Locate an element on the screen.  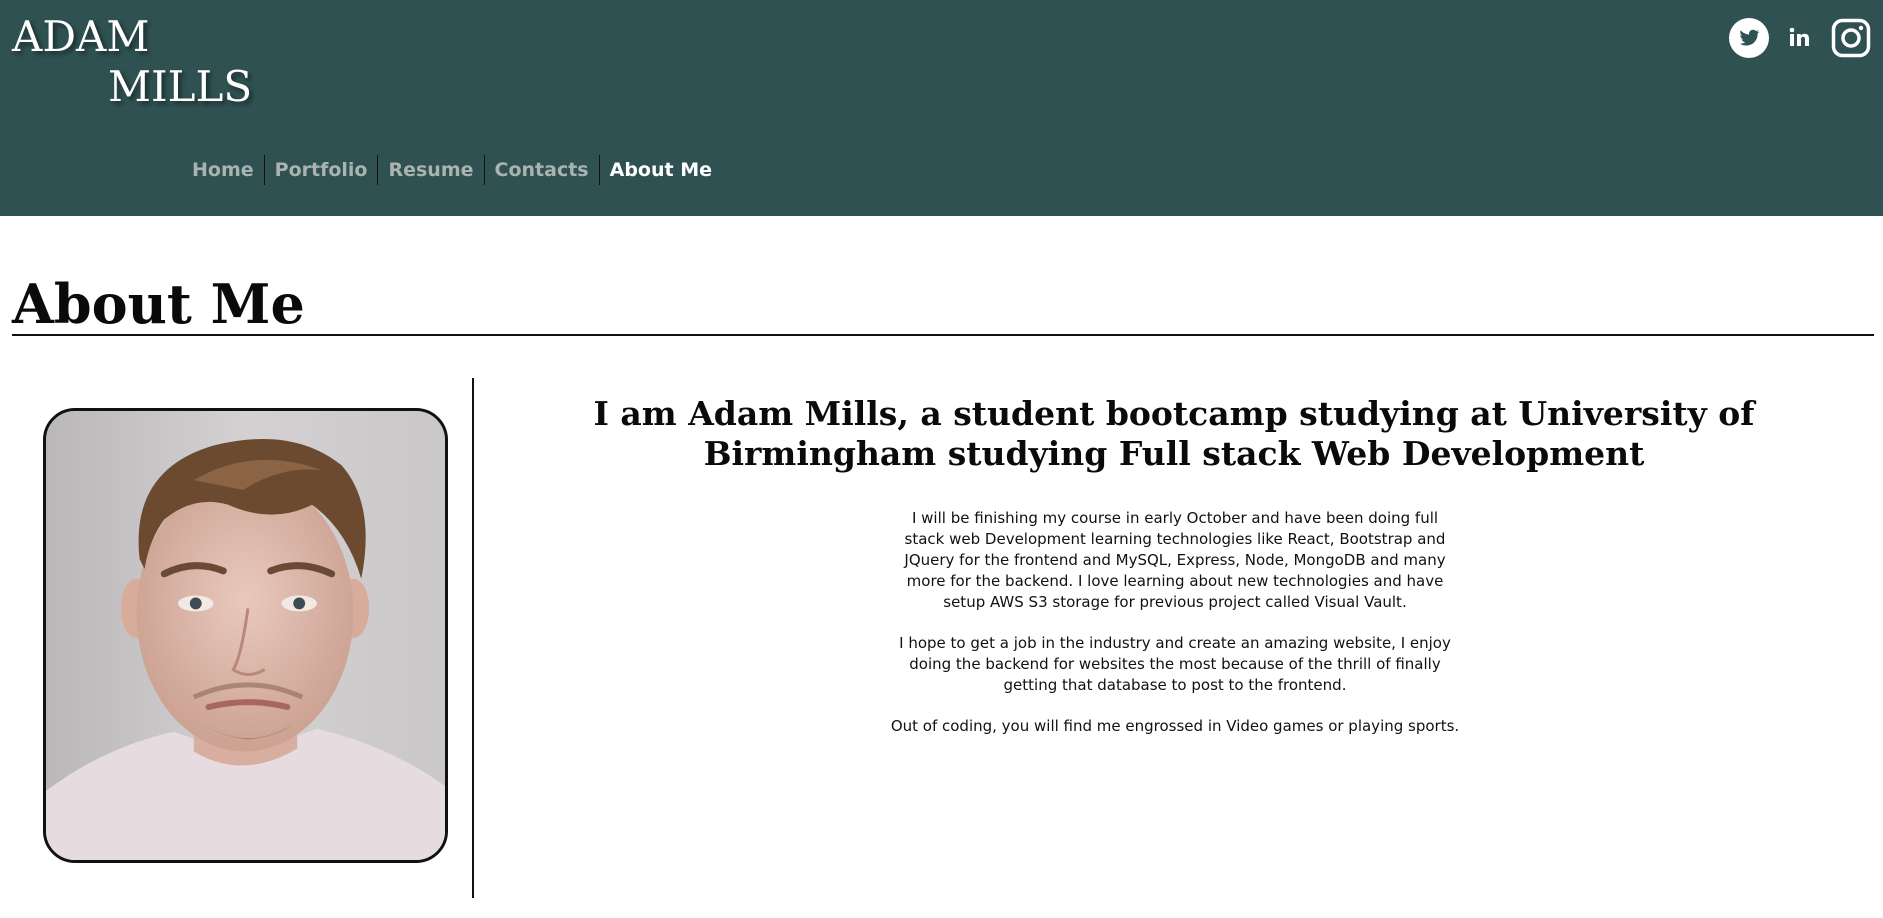
profile-photo-image is located at coordinates (245, 635).